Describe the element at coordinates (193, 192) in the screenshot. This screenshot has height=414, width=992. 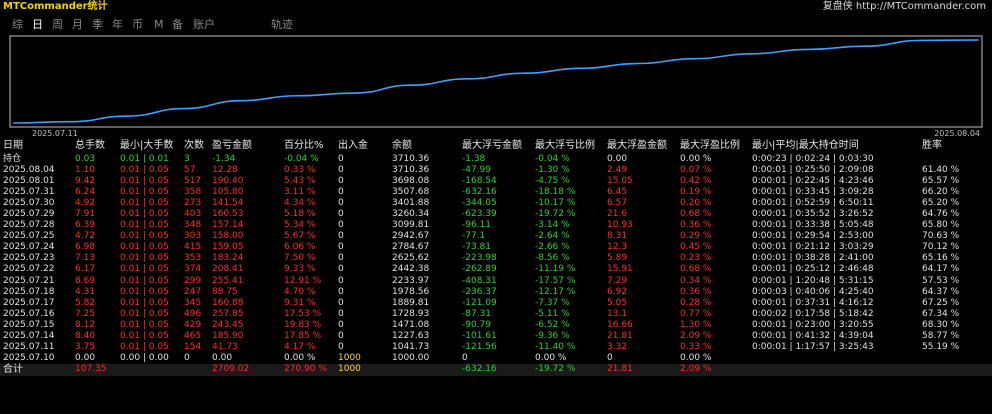
I see `row-count: 358` at that location.